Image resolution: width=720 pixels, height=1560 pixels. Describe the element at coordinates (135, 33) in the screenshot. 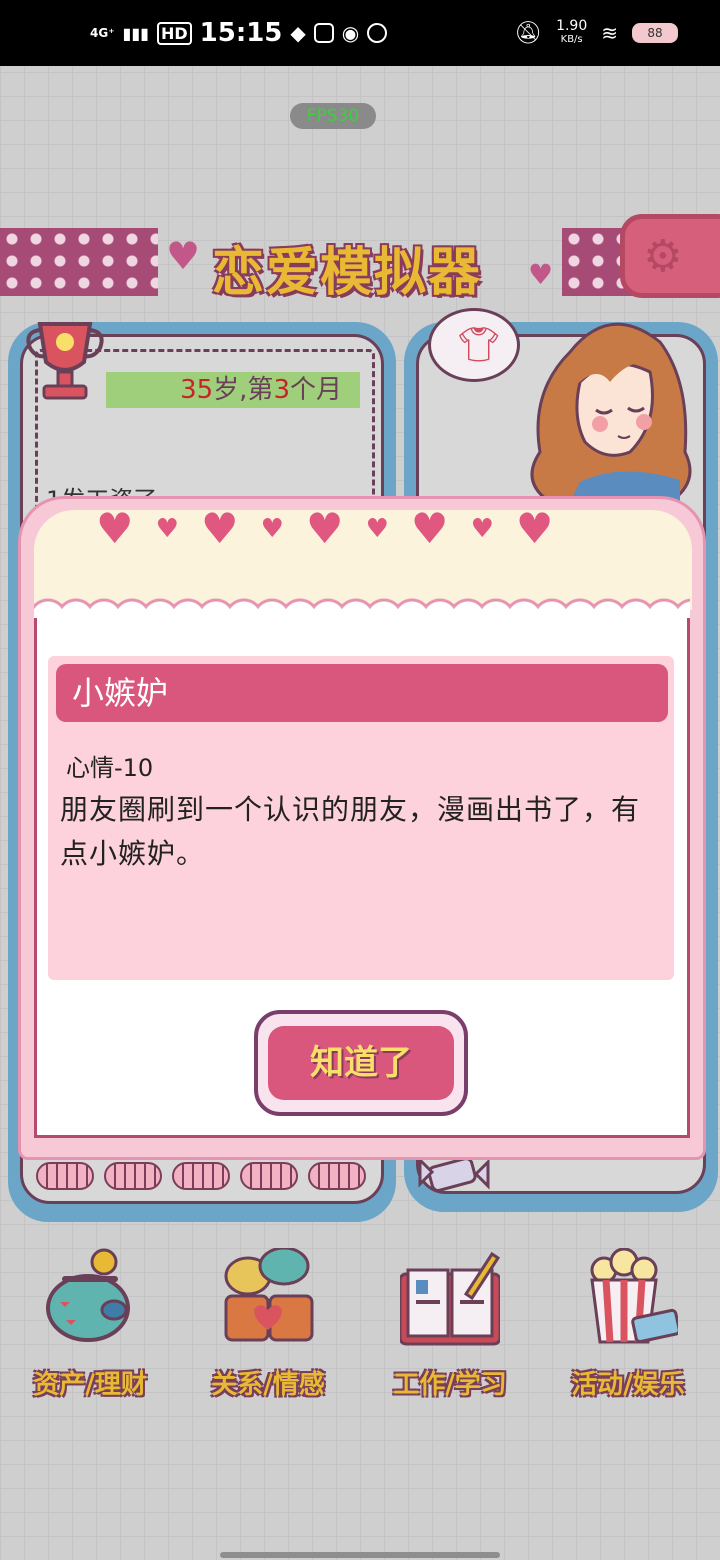

I see `signal-icon: ▮▮▮` at that location.